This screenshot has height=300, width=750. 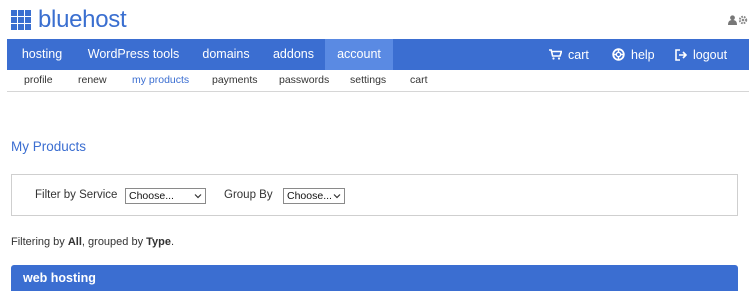 I want to click on nav-item-wordpress-tools: WordPress tools, so click(x=133, y=54).